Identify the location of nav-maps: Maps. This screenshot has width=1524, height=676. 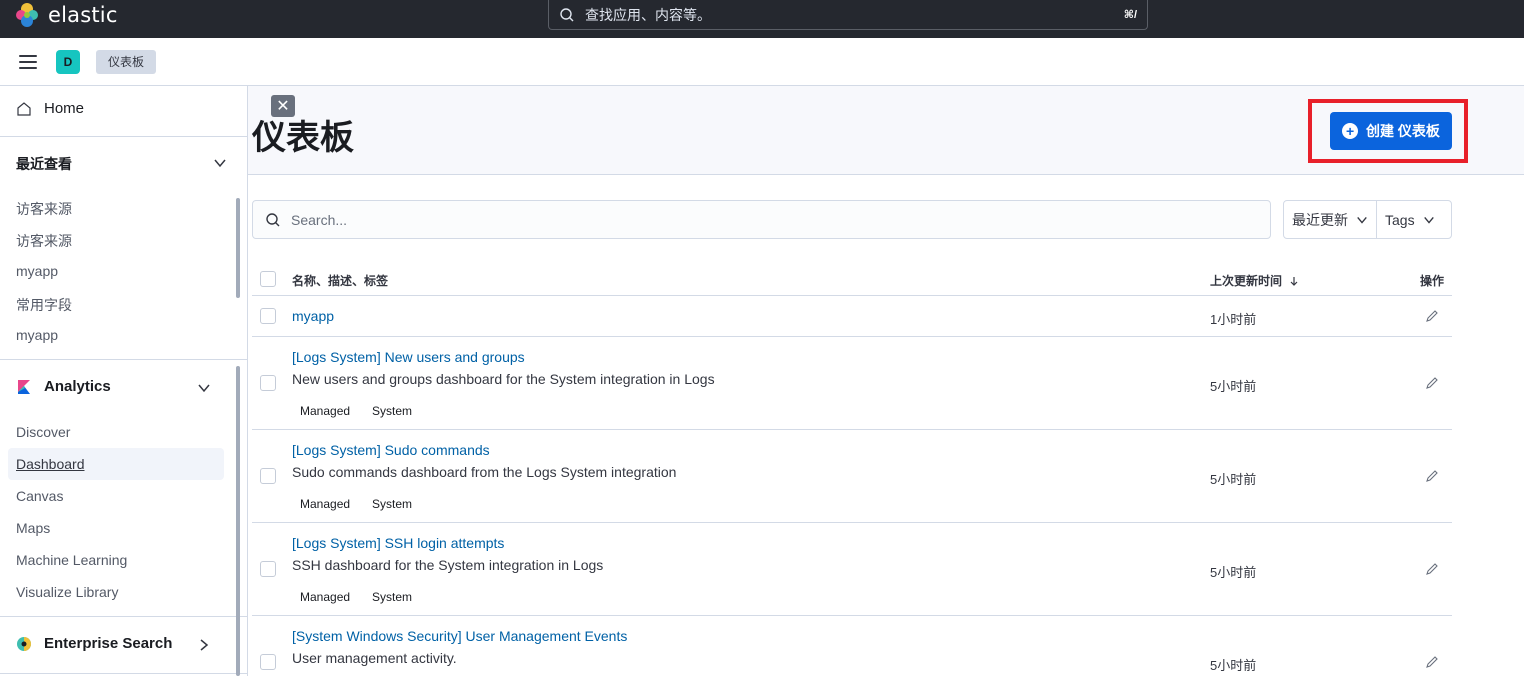
(33, 528).